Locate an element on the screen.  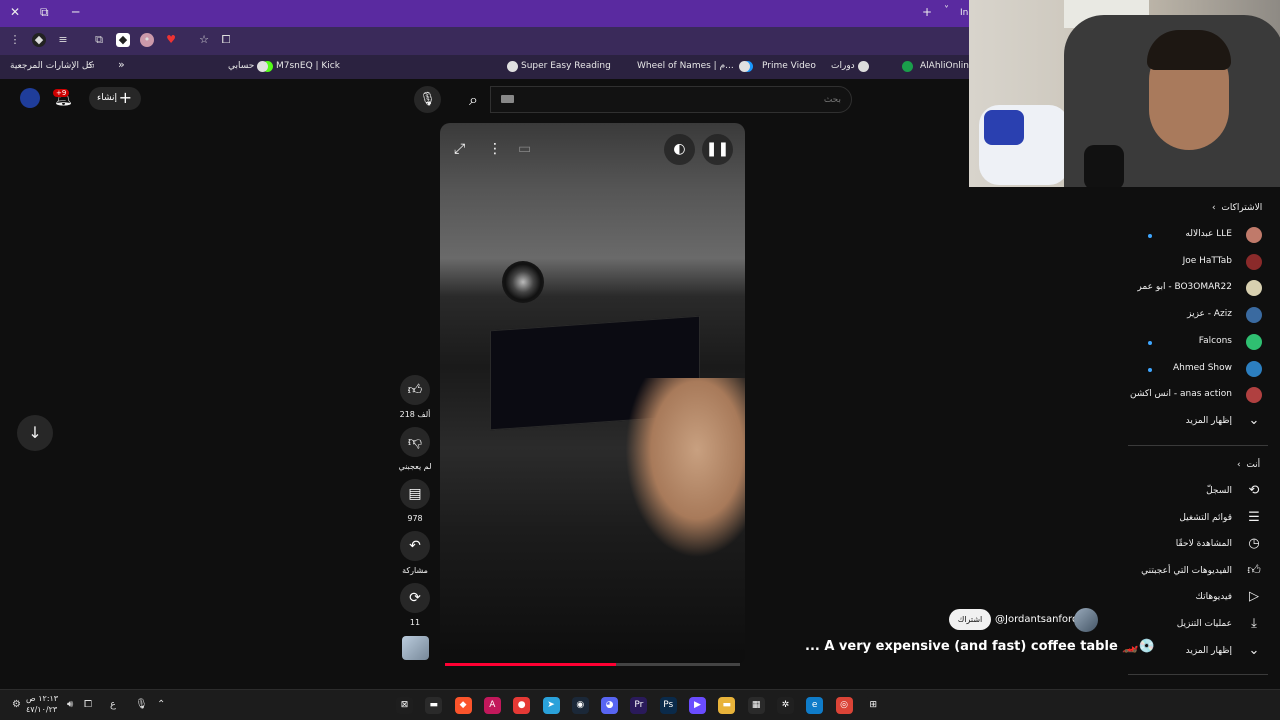
app-red-icon: ● is located at coordinates (522, 705).